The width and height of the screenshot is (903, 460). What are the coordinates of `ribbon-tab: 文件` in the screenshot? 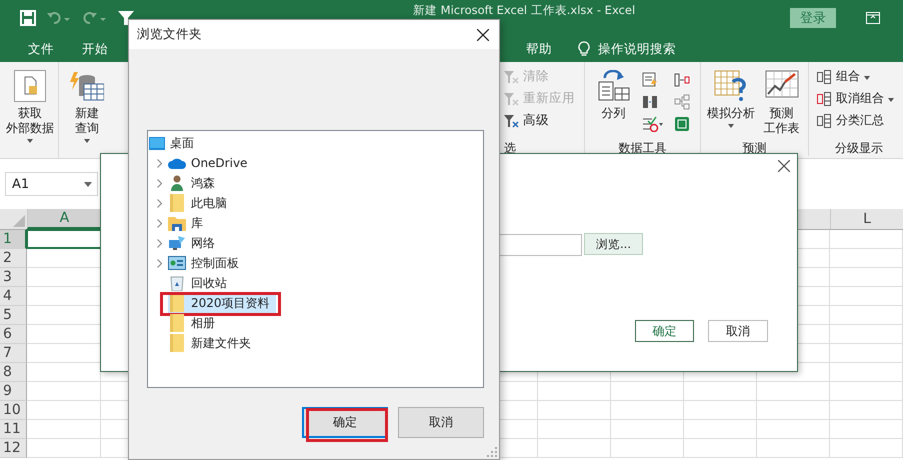 It's located at (41, 49).